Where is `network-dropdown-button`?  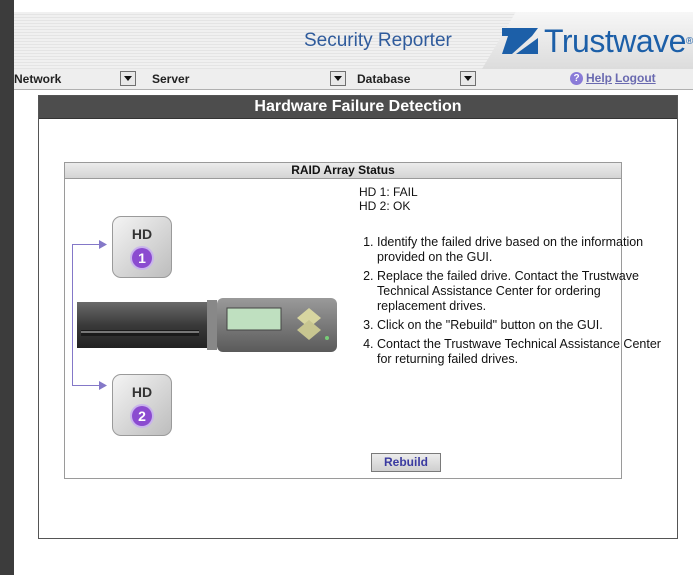
network-dropdown-button is located at coordinates (128, 78).